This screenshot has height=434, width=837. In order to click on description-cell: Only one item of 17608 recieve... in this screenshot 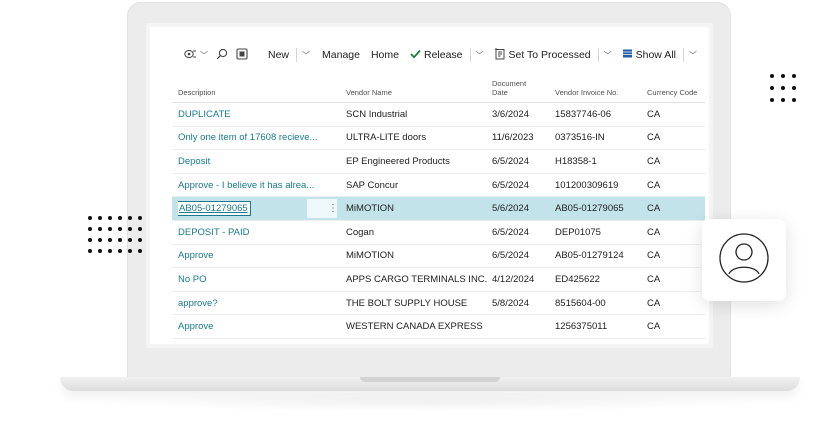, I will do `click(253, 138)`.